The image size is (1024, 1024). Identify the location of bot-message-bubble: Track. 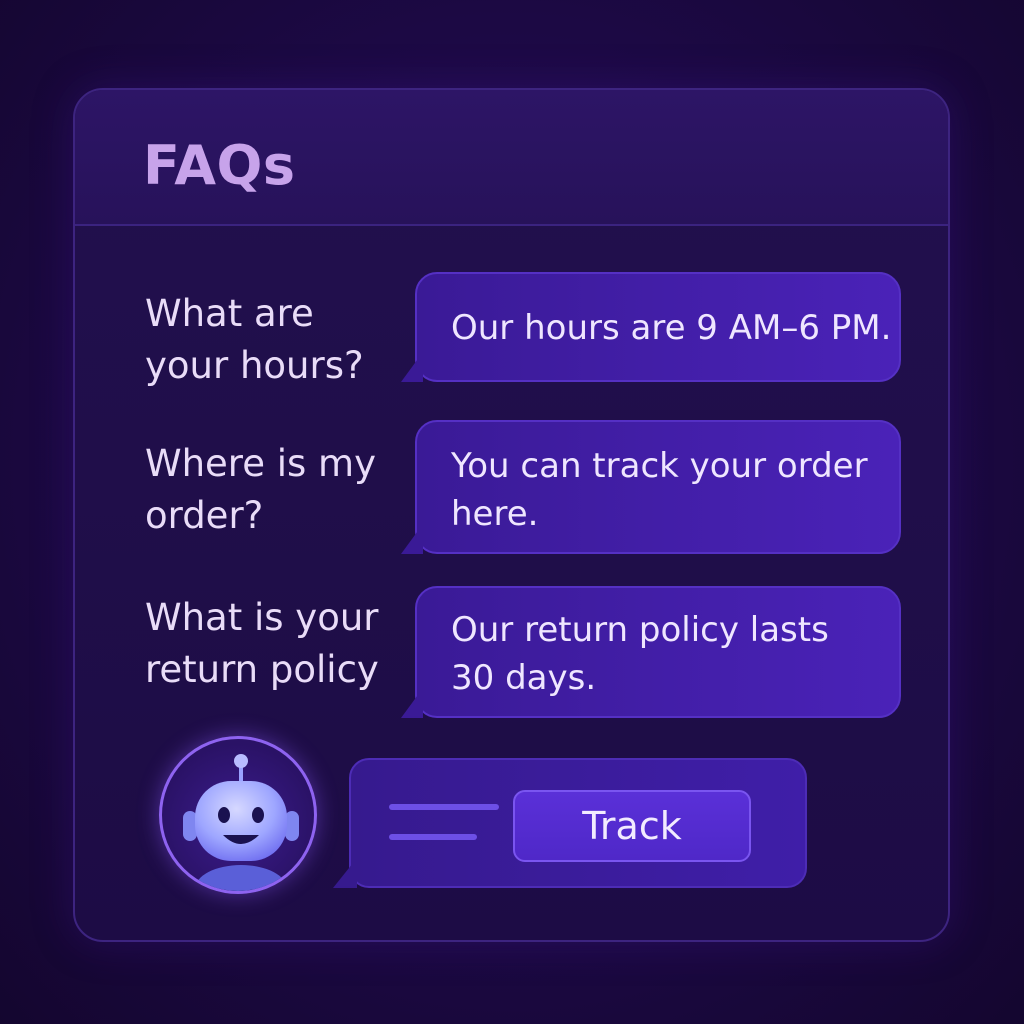
(570, 823).